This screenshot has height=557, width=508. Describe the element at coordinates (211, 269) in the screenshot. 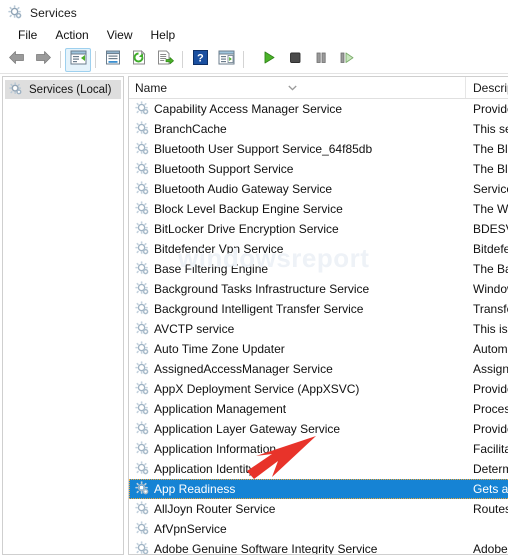

I see `service-name-cell: Base Filtering Engine` at that location.